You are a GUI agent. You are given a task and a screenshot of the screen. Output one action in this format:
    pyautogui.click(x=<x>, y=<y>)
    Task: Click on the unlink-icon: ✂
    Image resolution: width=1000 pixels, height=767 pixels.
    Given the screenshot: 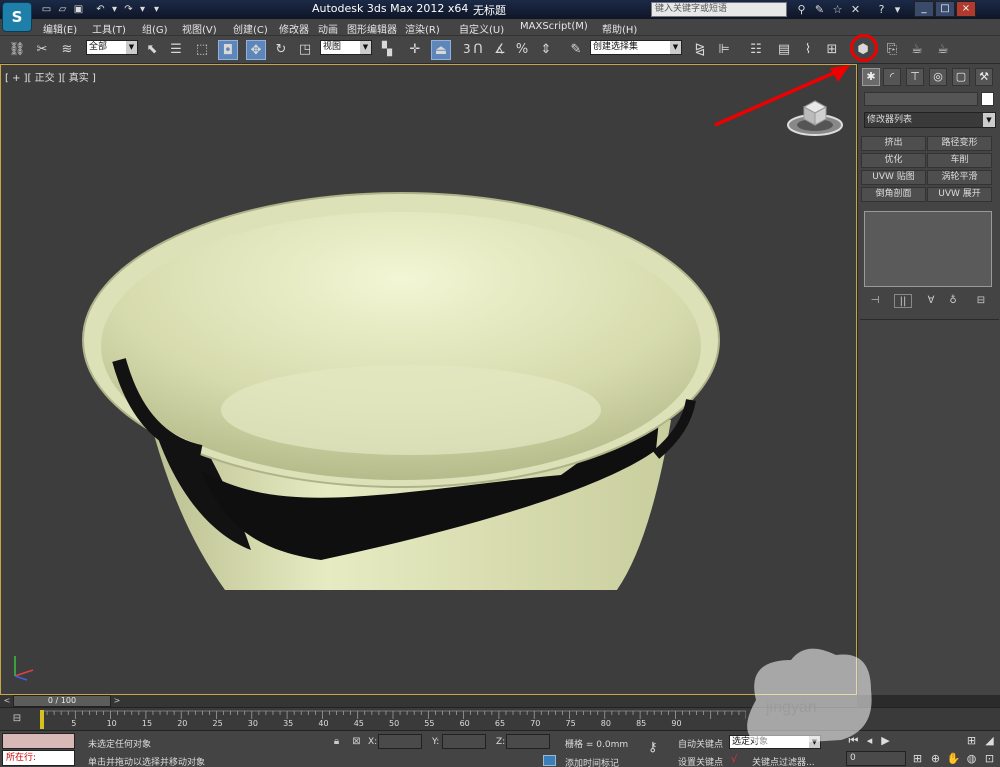 What is the action you would take?
    pyautogui.click(x=42, y=50)
    